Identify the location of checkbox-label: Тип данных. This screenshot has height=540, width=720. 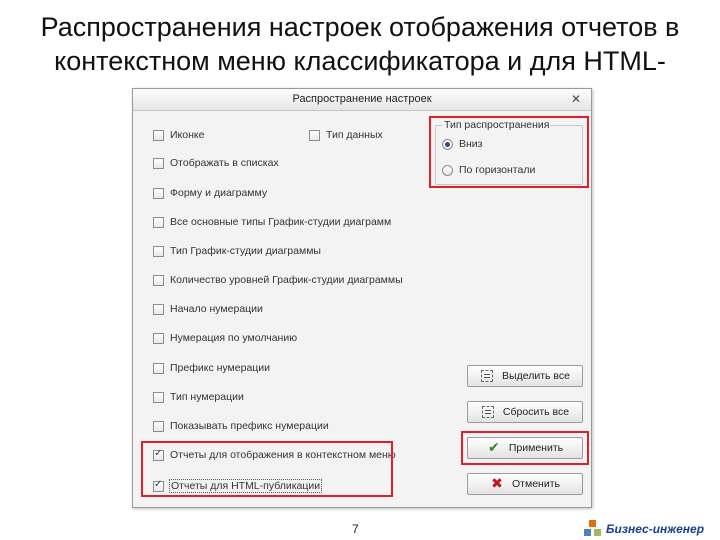
(354, 135).